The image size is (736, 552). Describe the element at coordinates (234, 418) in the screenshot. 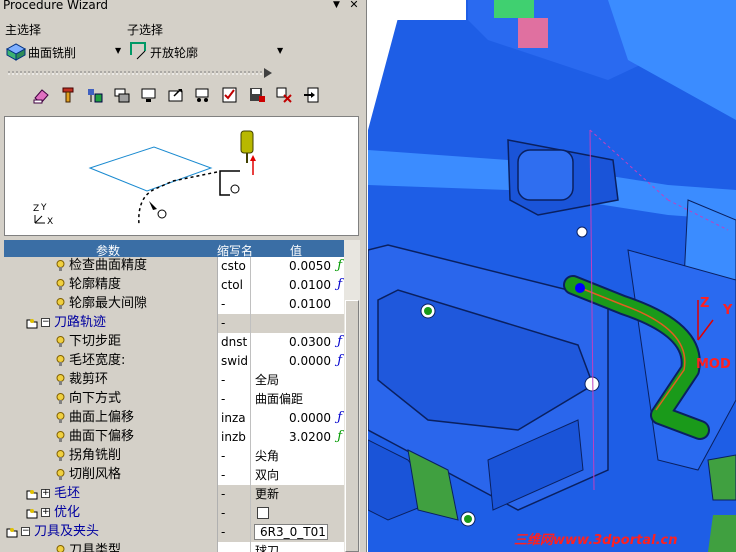

I see `param-abbr-cell: inza` at that location.